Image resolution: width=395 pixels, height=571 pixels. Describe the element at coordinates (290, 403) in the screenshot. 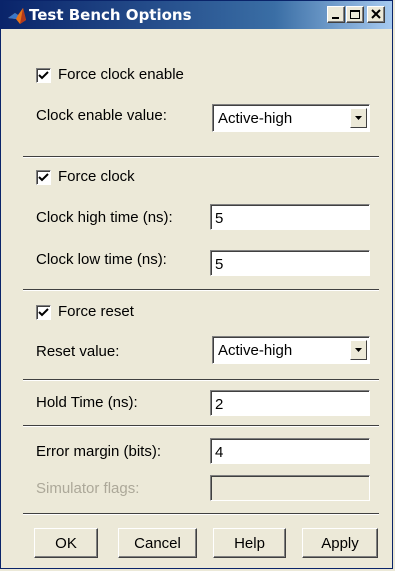

I see `hold-time-input` at that location.